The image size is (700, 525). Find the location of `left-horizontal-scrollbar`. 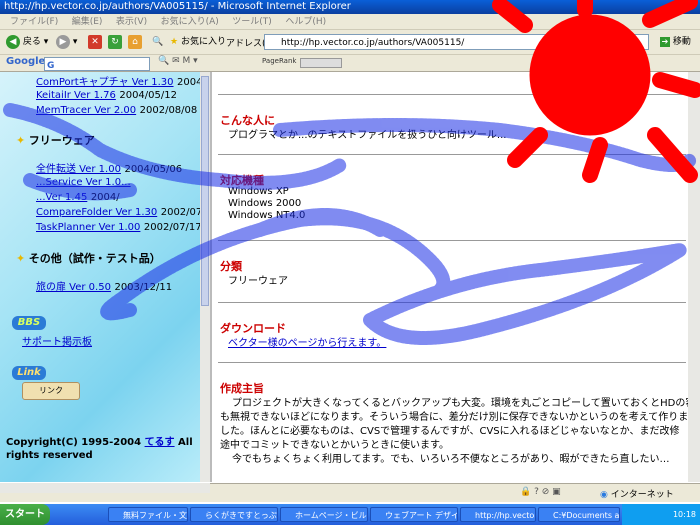

left-horizontal-scrollbar is located at coordinates (105, 488).